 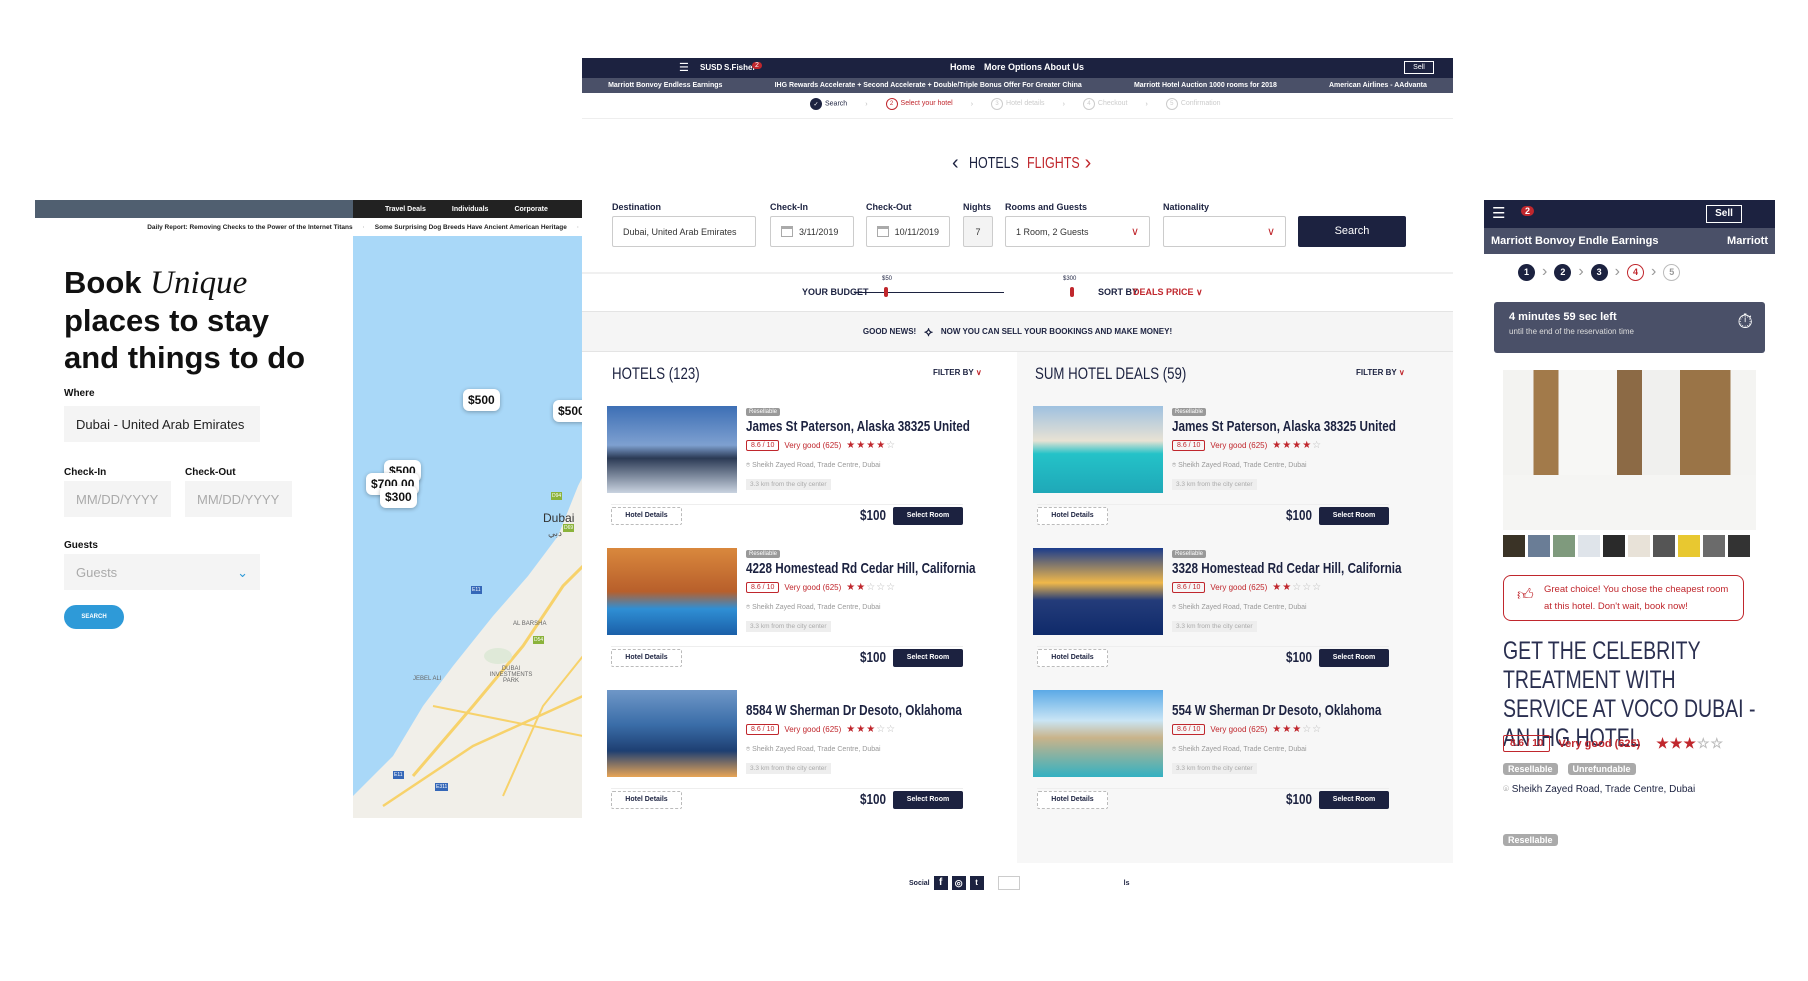 I want to click on nav-more-options: More Options, so click(x=1013, y=67).